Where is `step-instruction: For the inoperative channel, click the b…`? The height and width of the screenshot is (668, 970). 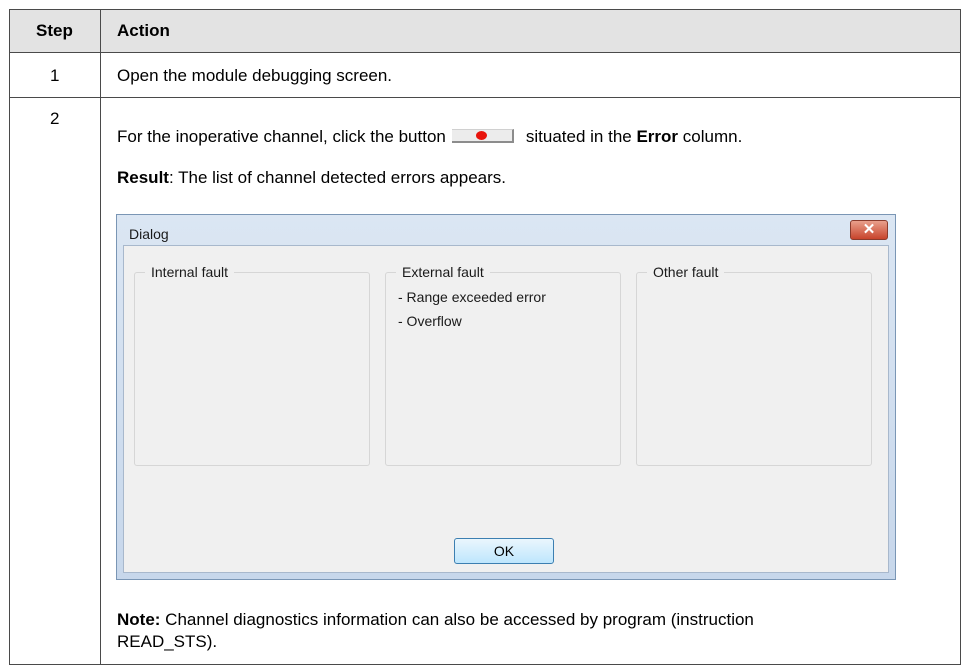
step-instruction: For the inoperative channel, click the b… is located at coordinates (429, 137).